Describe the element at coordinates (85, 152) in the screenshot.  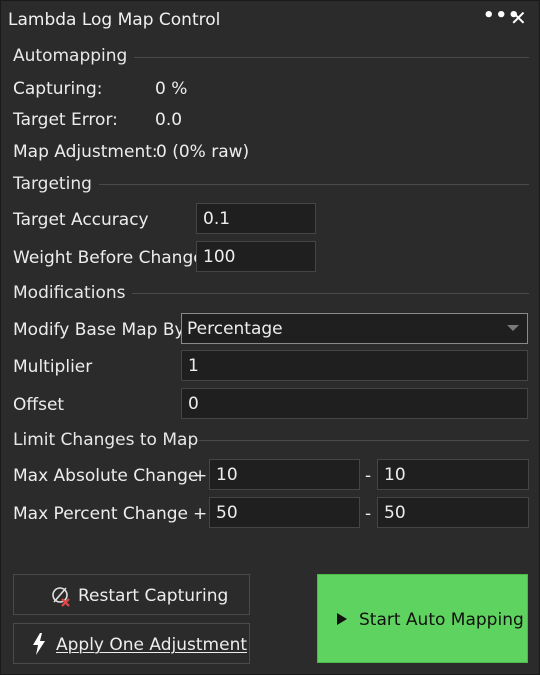
I see `map-adjustment-label: Map Adjustment:` at that location.